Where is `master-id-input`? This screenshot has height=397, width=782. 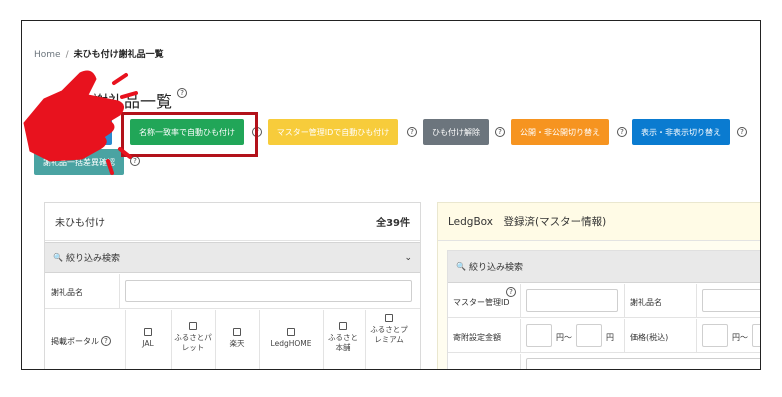
master-id-input is located at coordinates (572, 300).